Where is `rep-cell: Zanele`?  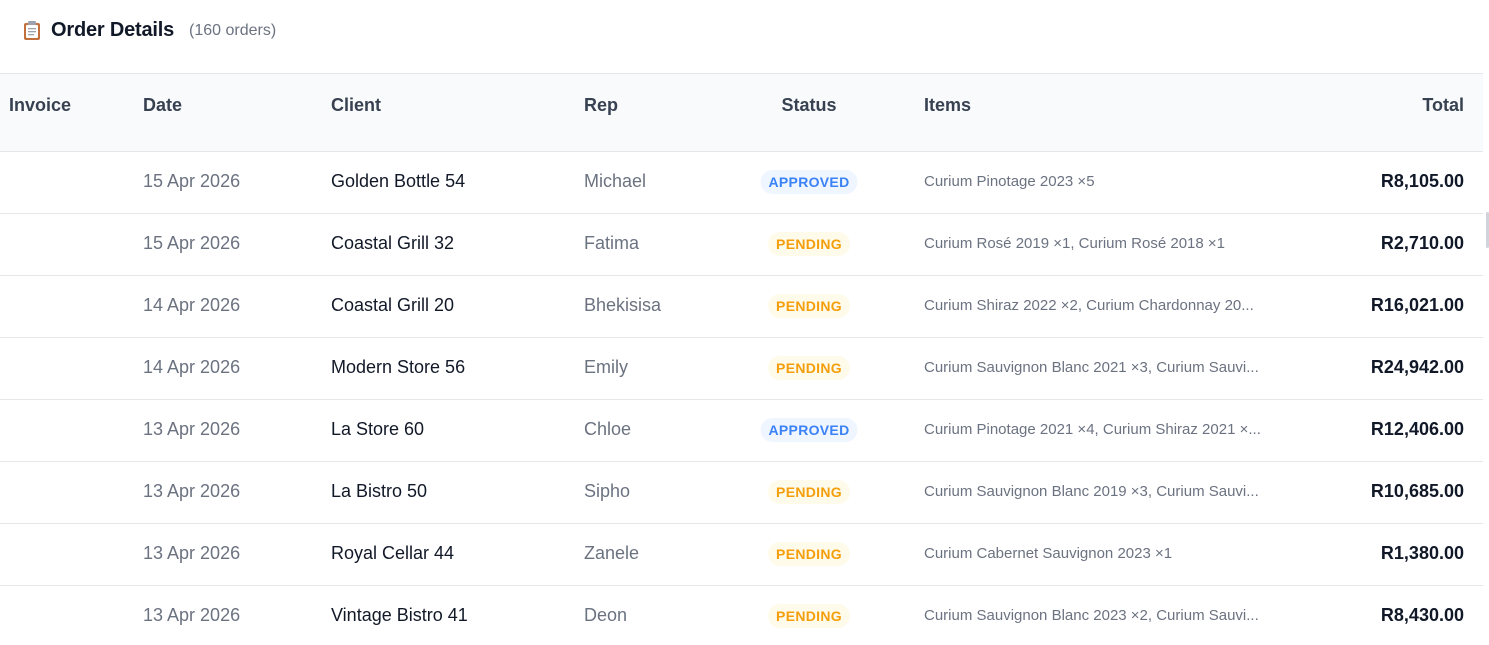
rep-cell: Zanele is located at coordinates (612, 553).